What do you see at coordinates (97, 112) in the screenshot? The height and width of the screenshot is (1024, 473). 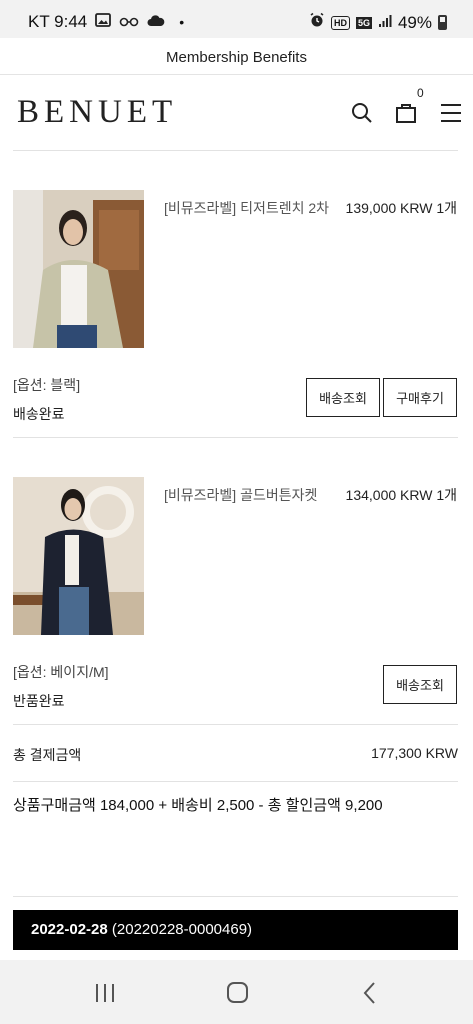 I see `brand-logo: BENUET` at bounding box center [97, 112].